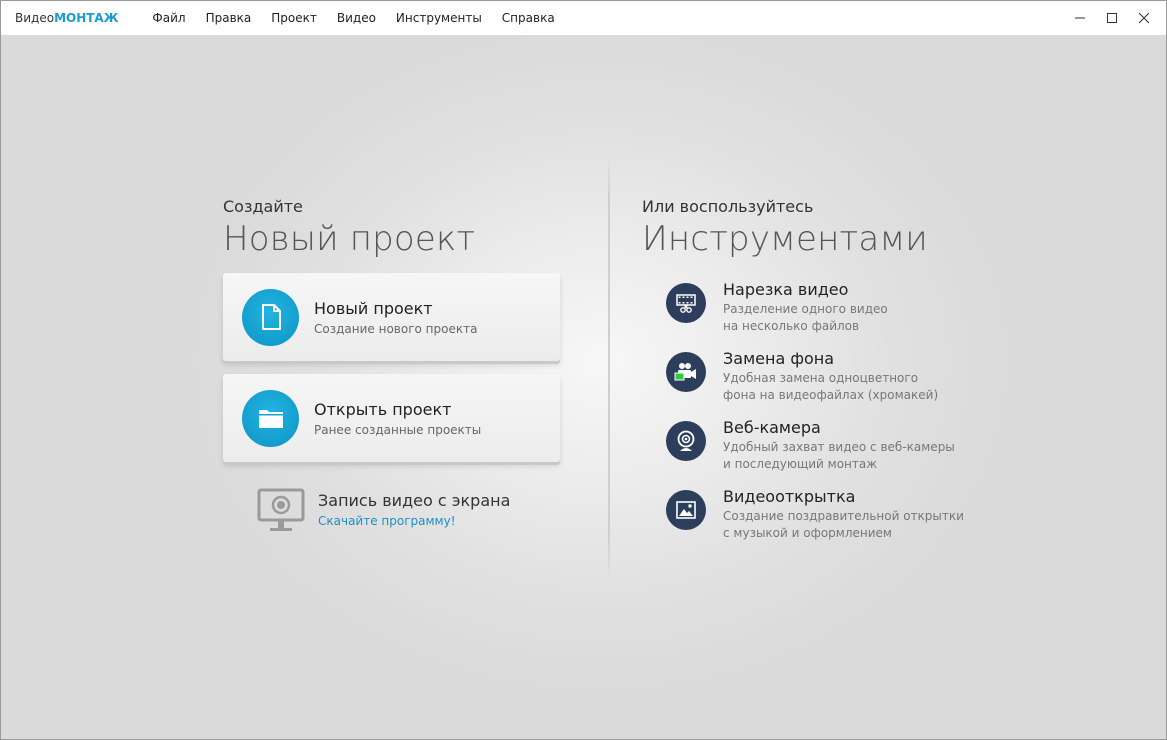 The height and width of the screenshot is (740, 1167). What do you see at coordinates (414, 500) in the screenshot?
I see `screen-record-title: Запись видео с экрана` at bounding box center [414, 500].